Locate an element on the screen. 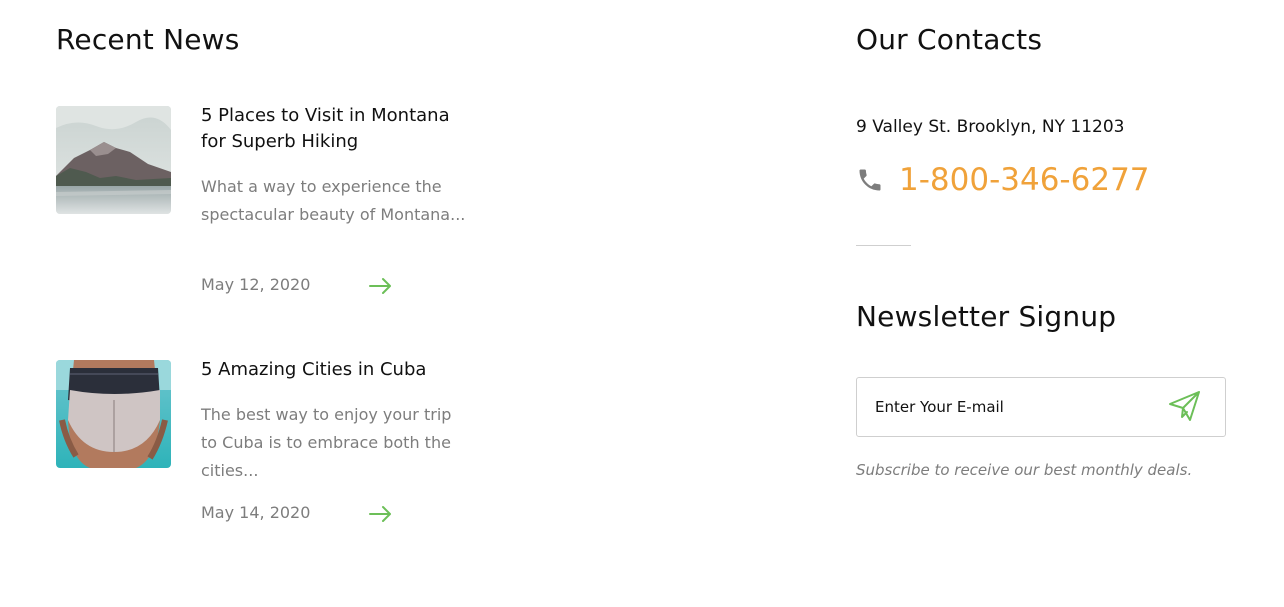 This screenshot has width=1284, height=607. mountain-lake-image is located at coordinates (113, 160).